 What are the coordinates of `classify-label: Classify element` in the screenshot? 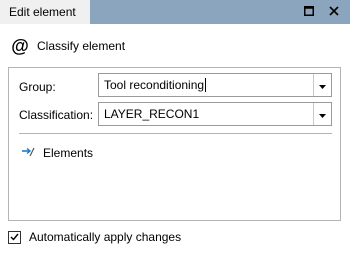 It's located at (81, 46).